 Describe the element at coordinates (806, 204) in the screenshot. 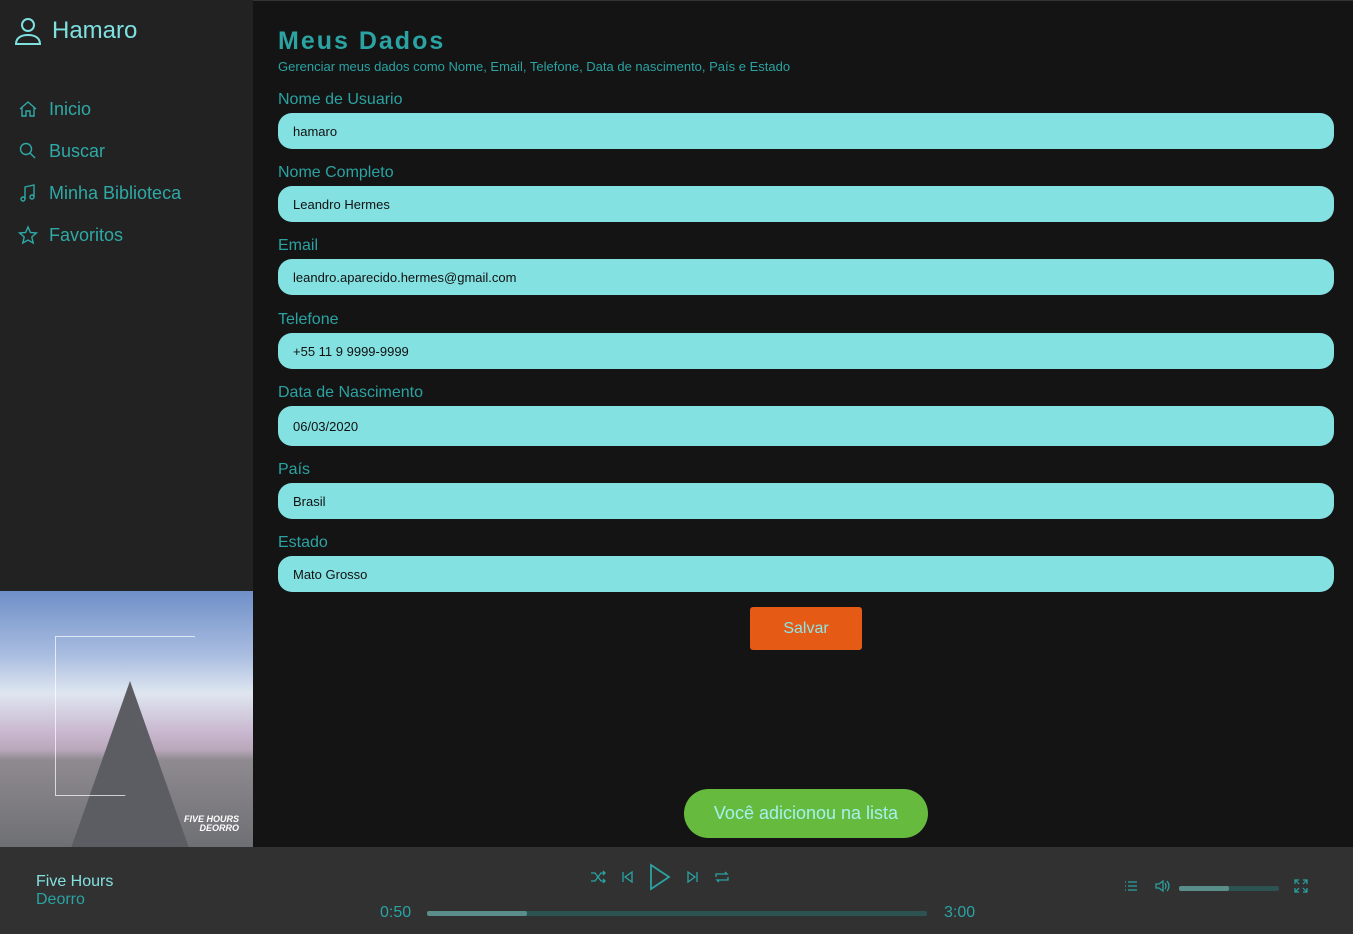

I see `fullname-input` at that location.